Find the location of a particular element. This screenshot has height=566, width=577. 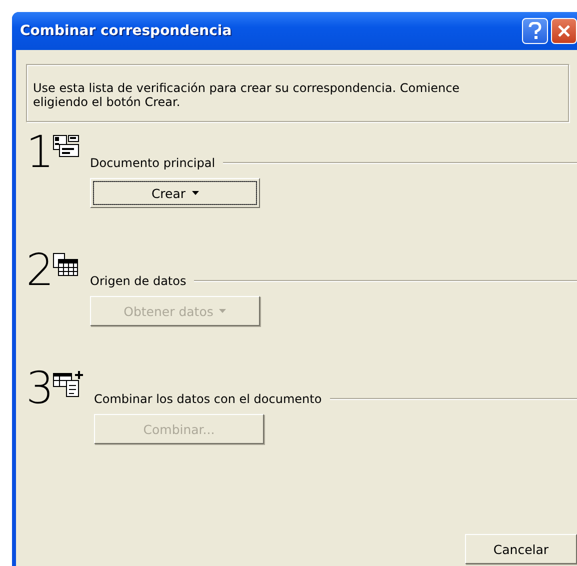

help-icon is located at coordinates (535, 31).